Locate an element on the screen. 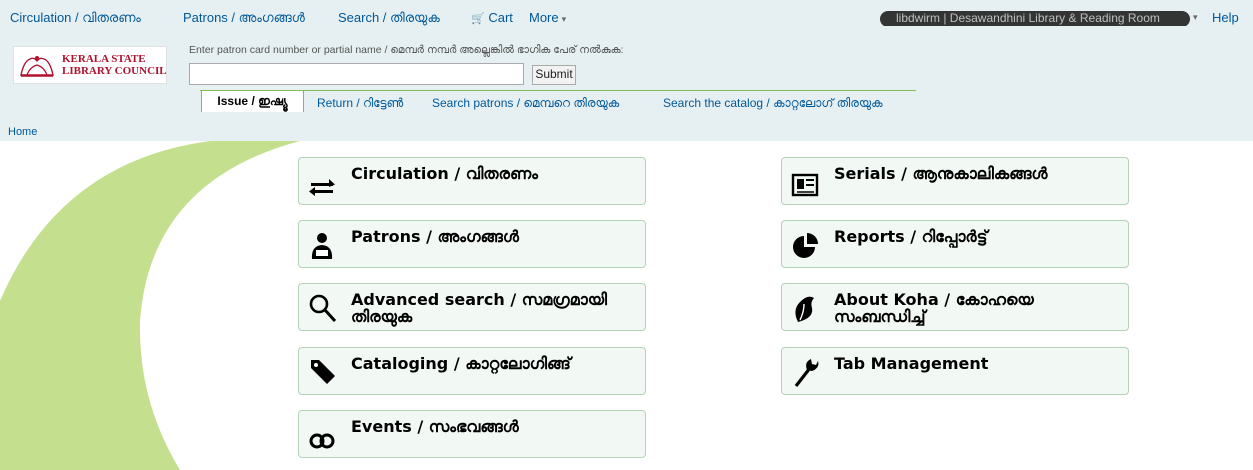 The image size is (1253, 470). module-advanced-search: Advanced search / സമഗ്രമായി തിരയുക is located at coordinates (472, 307).